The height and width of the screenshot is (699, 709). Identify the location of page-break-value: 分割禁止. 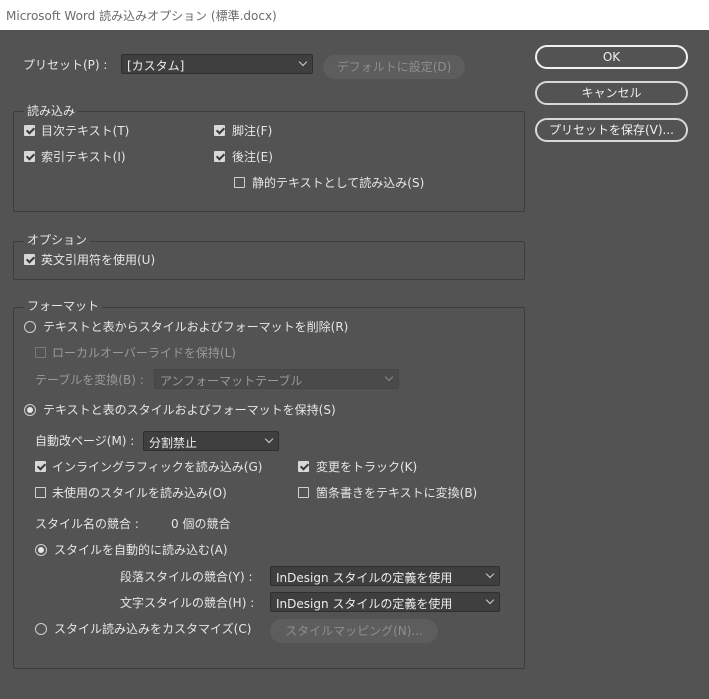
(173, 443).